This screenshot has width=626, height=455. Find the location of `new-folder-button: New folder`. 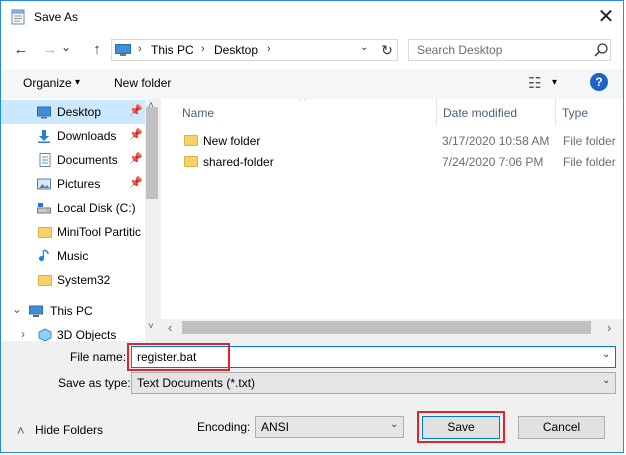

new-folder-button: New folder is located at coordinates (142, 83).